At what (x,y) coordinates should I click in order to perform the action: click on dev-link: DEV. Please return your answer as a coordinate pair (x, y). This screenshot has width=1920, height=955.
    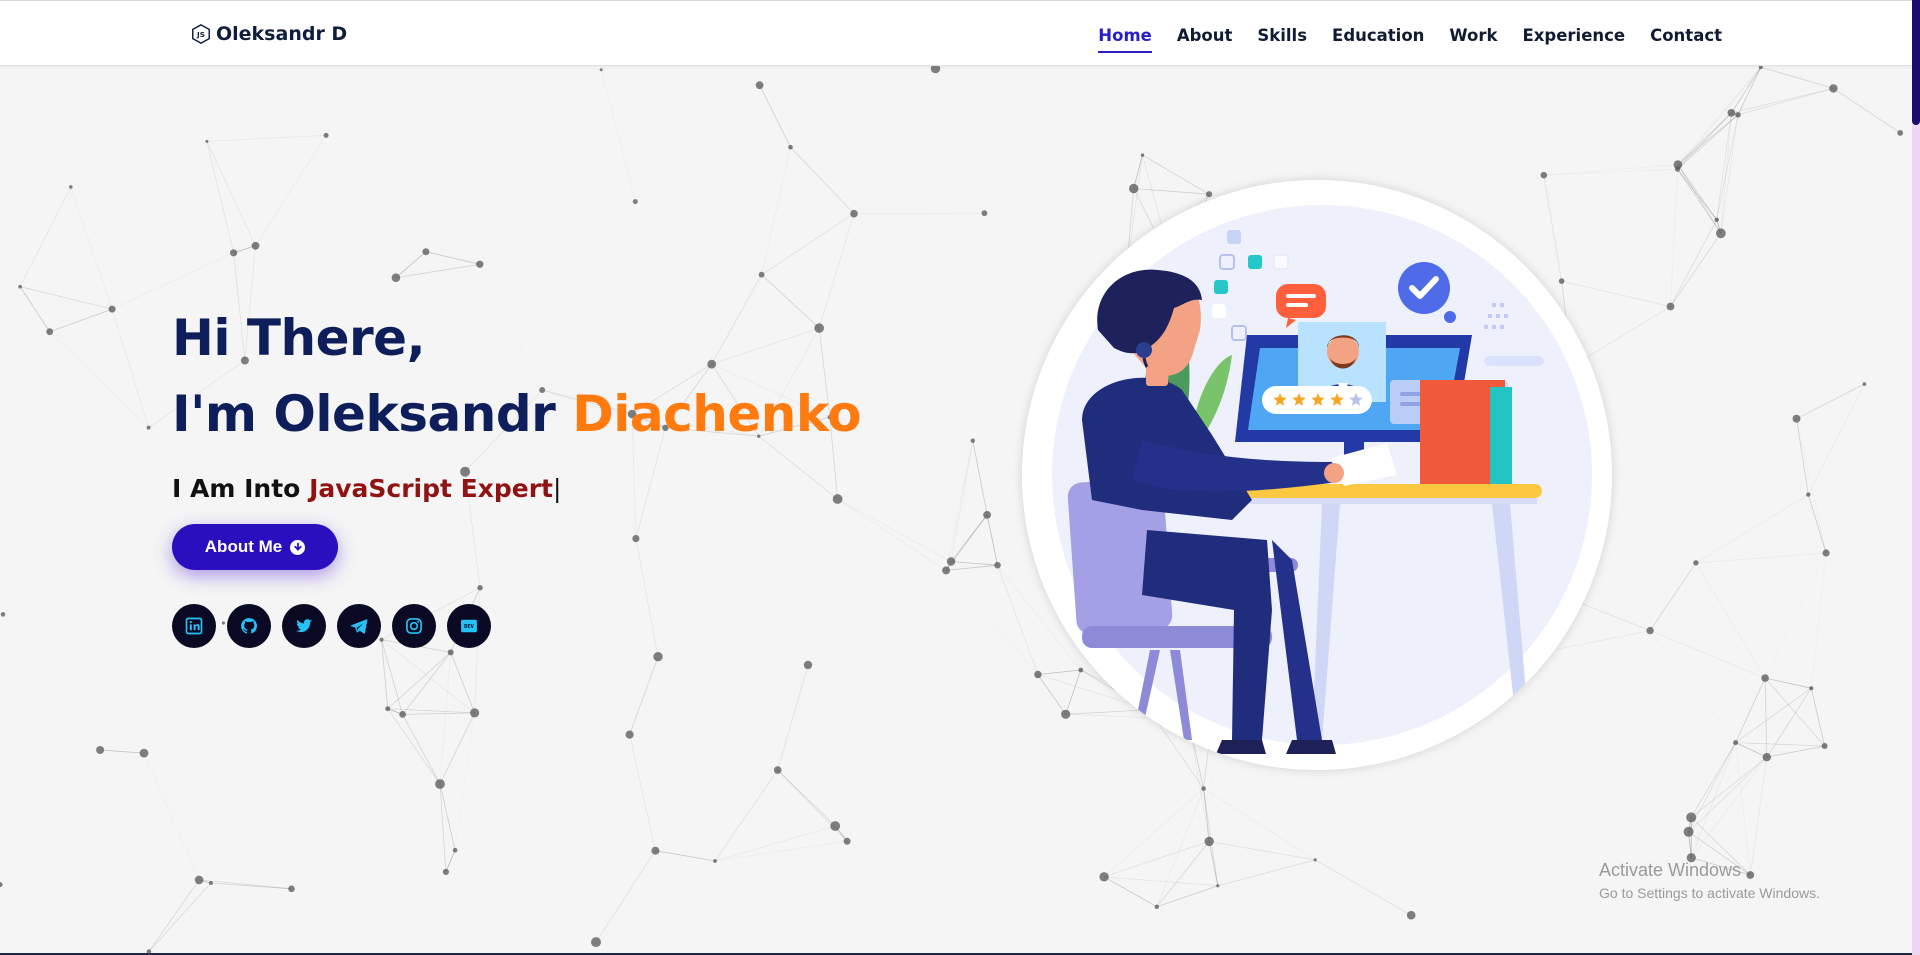
    Looking at the image, I should click on (469, 626).